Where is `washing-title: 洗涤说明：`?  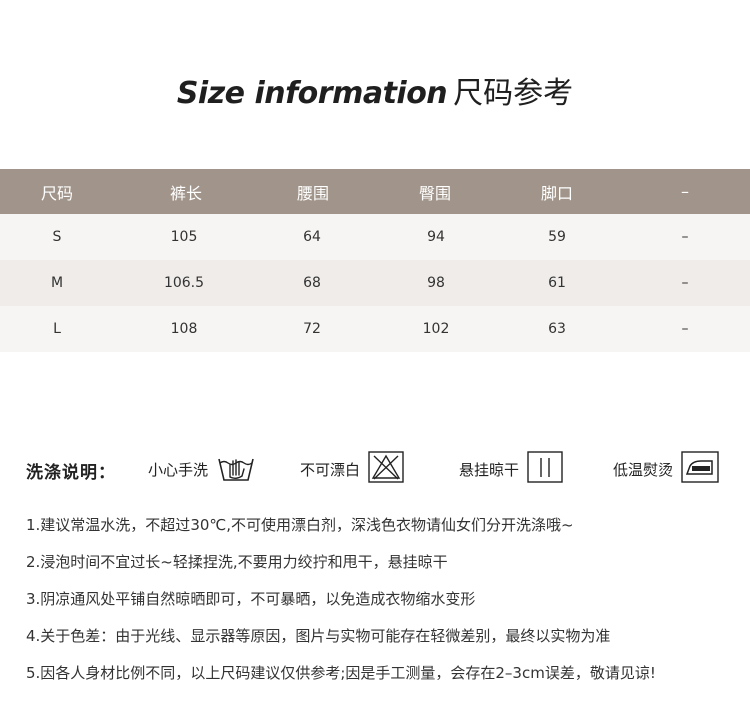
washing-title: 洗涤说明： is located at coordinates (71, 473).